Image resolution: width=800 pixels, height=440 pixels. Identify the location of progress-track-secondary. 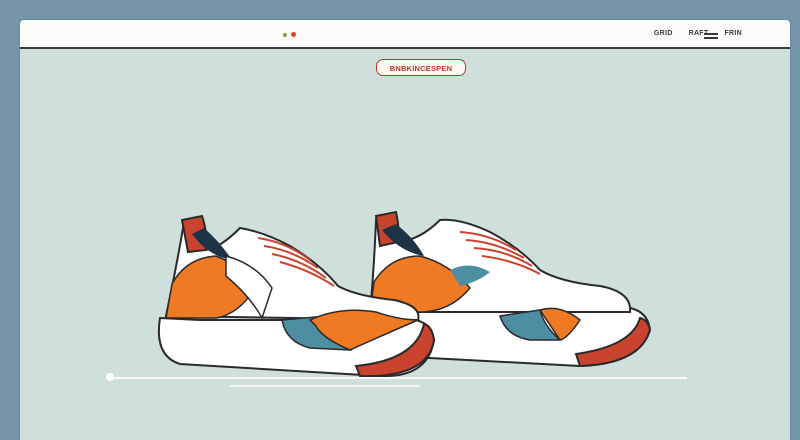
(325, 386).